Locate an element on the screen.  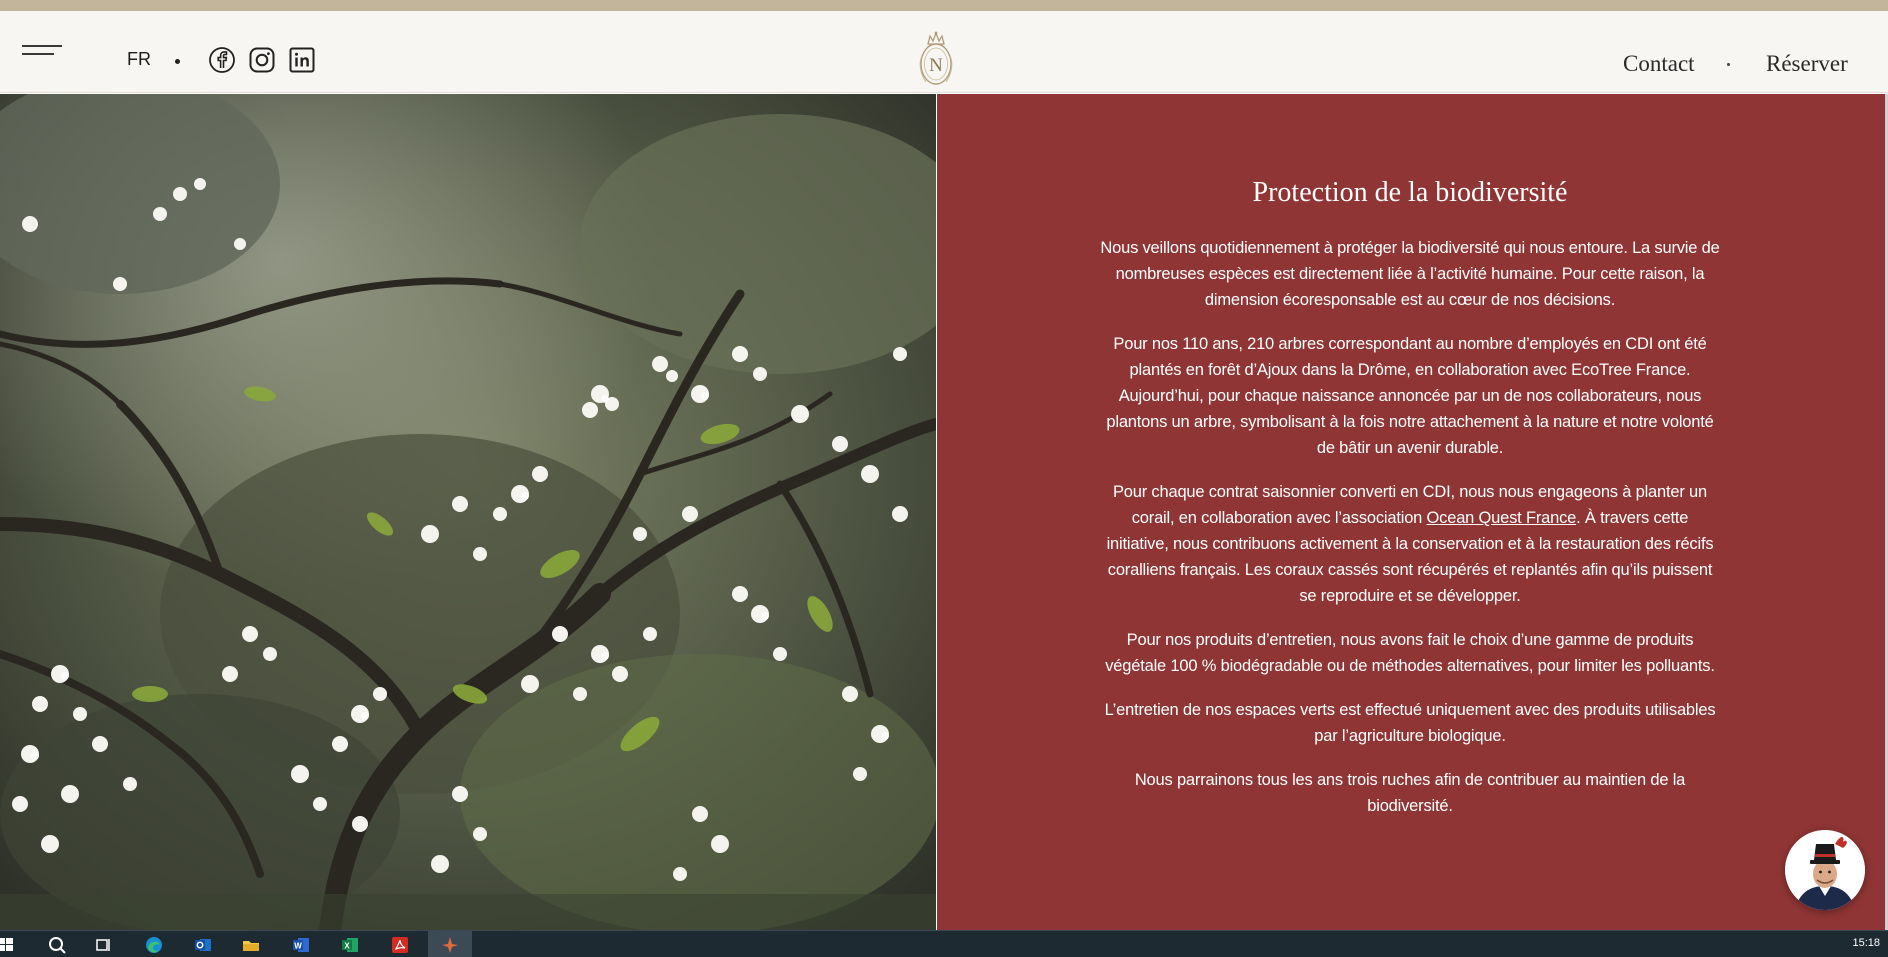
top-accent-band is located at coordinates (944, 5).